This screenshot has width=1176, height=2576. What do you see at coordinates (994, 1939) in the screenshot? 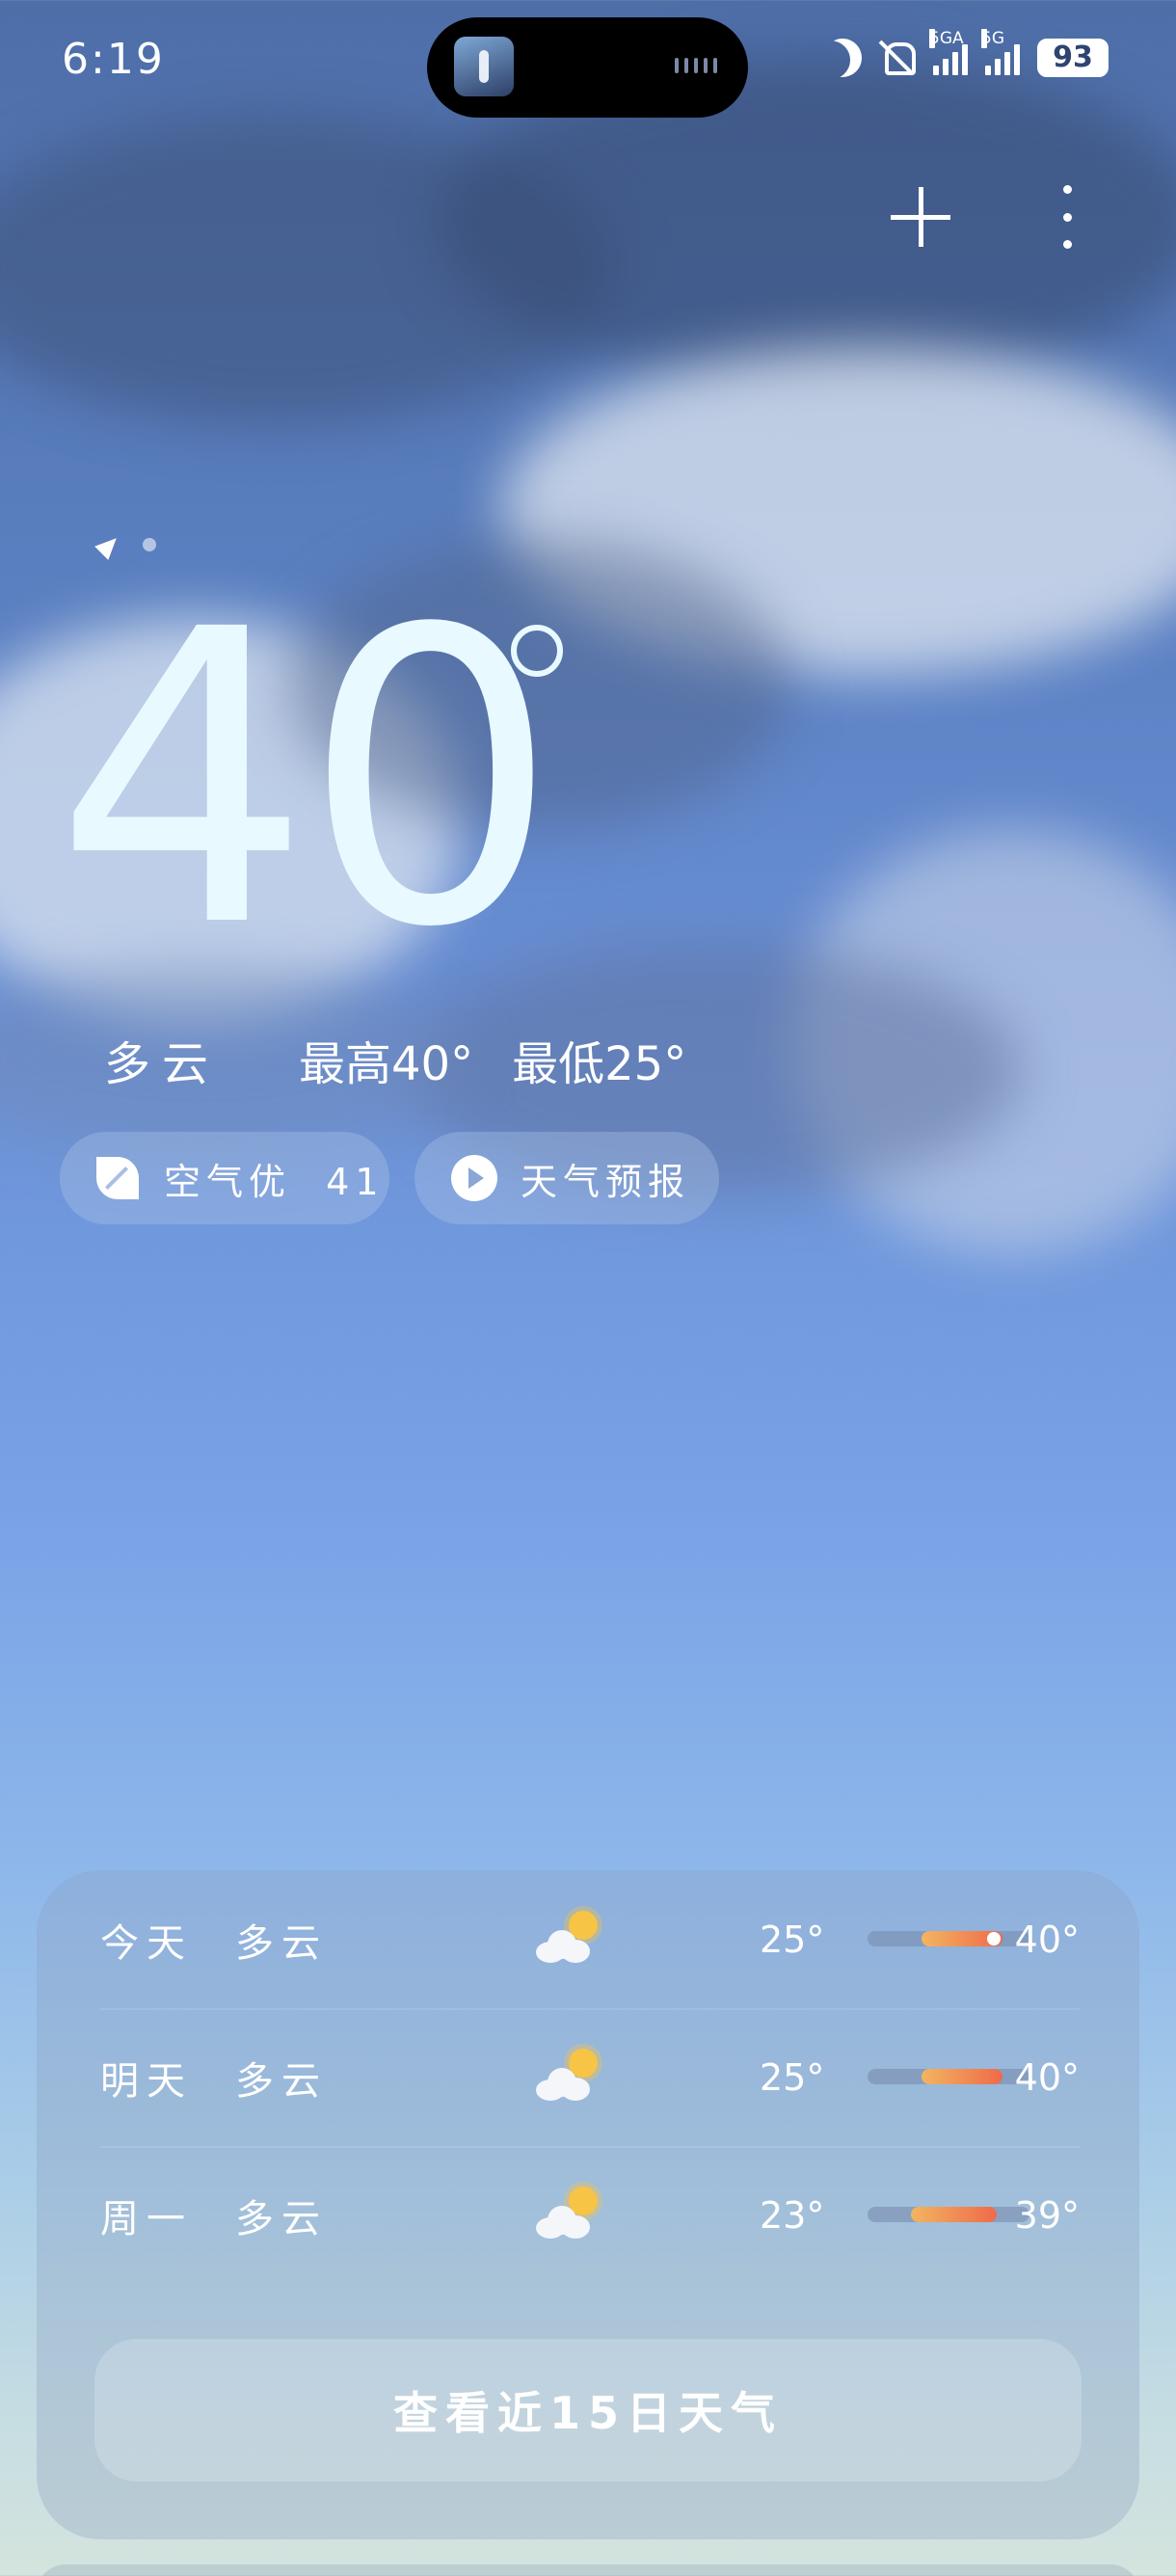
I see `current-temp-marker` at bounding box center [994, 1939].